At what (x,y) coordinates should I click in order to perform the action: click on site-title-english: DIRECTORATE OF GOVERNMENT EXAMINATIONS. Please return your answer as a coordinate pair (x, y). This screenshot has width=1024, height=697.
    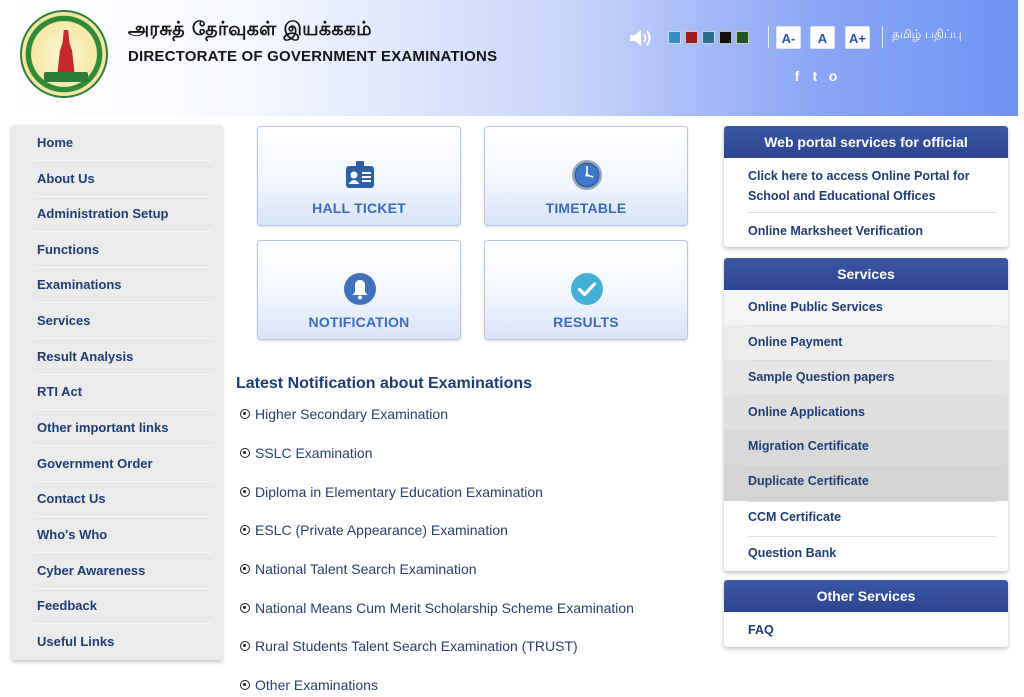
    Looking at the image, I should click on (313, 56).